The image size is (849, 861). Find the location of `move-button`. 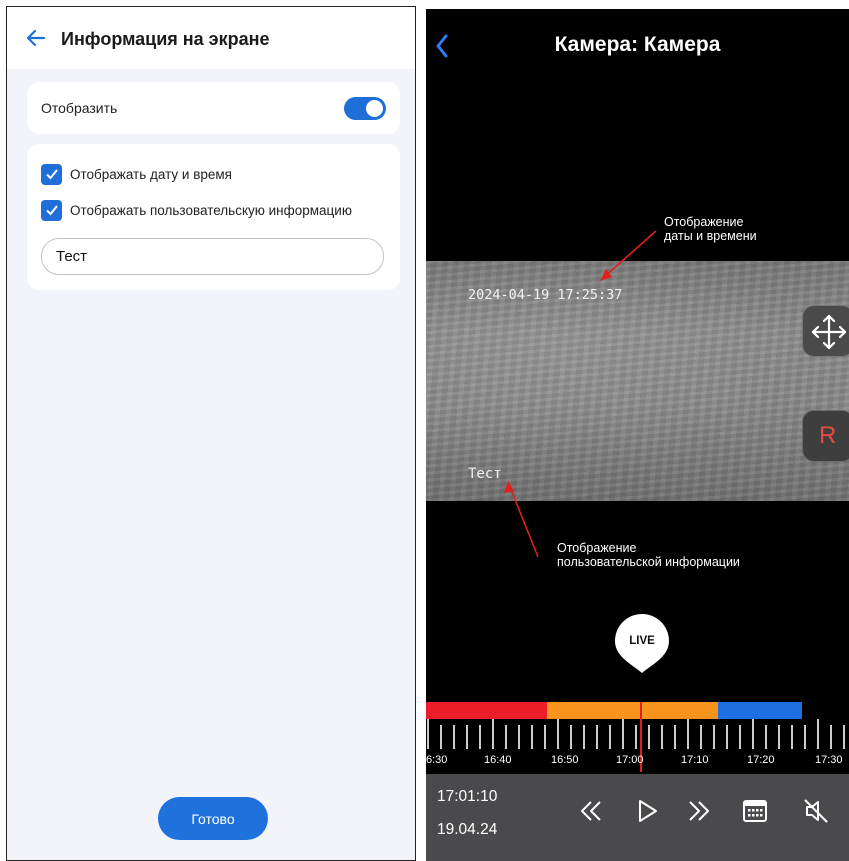

move-button is located at coordinates (825, 331).